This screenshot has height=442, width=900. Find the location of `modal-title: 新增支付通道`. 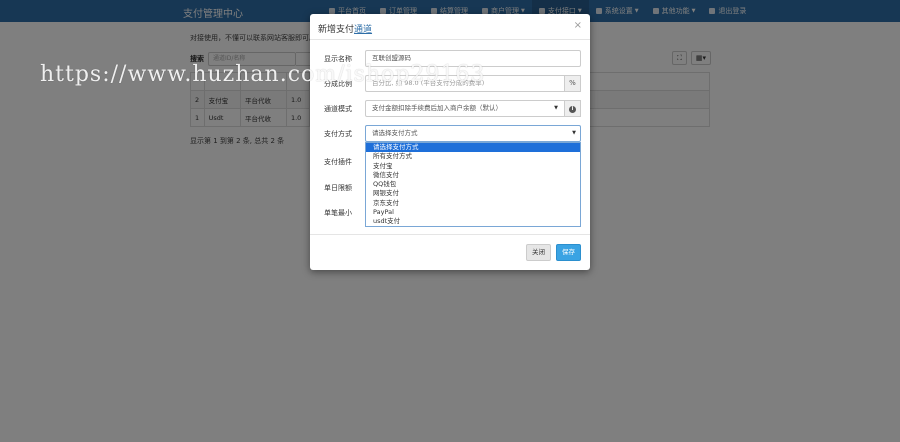

modal-title: 新增支付通道 is located at coordinates (345, 30).